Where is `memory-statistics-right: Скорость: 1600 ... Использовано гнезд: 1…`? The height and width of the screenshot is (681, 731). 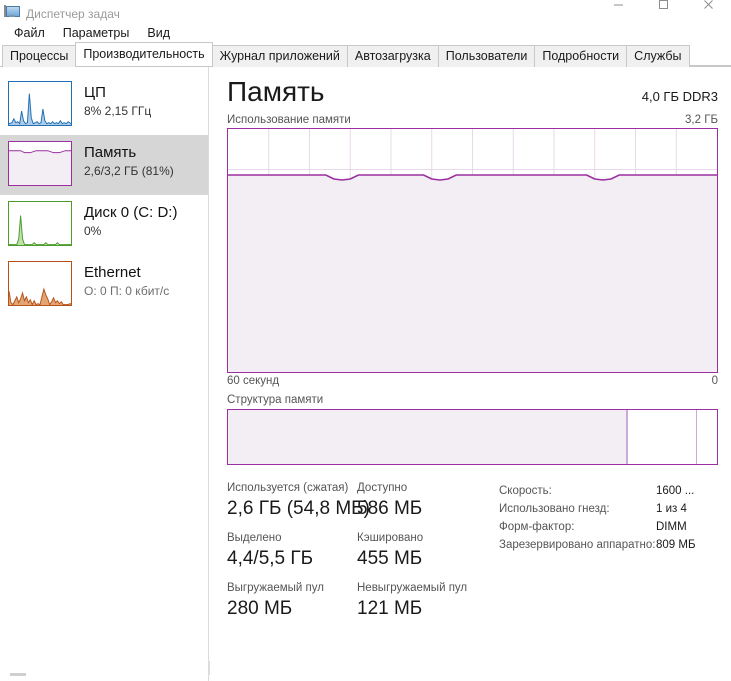
memory-statistics-right: Скорость: 1600 ... Использовано гнезд: 1… is located at coordinates (597, 556).